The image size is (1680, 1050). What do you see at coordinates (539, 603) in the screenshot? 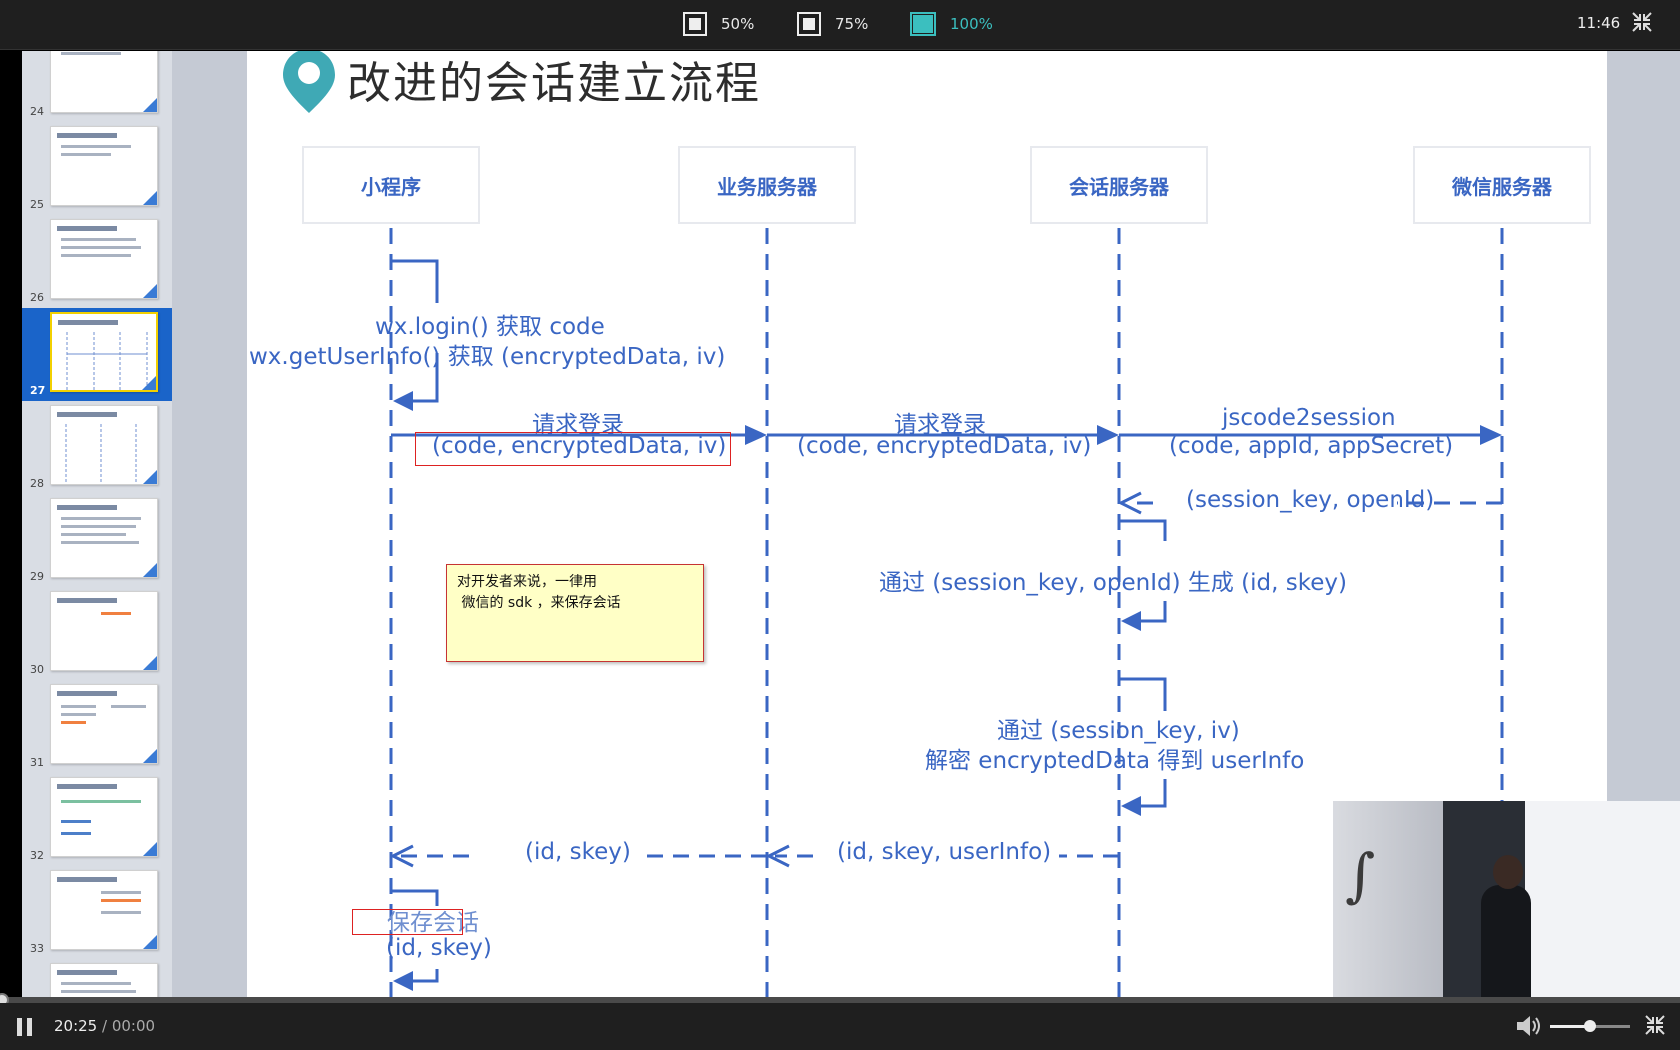
I see `note-line: 微信的 sdk ，来保存会话` at bounding box center [539, 603].